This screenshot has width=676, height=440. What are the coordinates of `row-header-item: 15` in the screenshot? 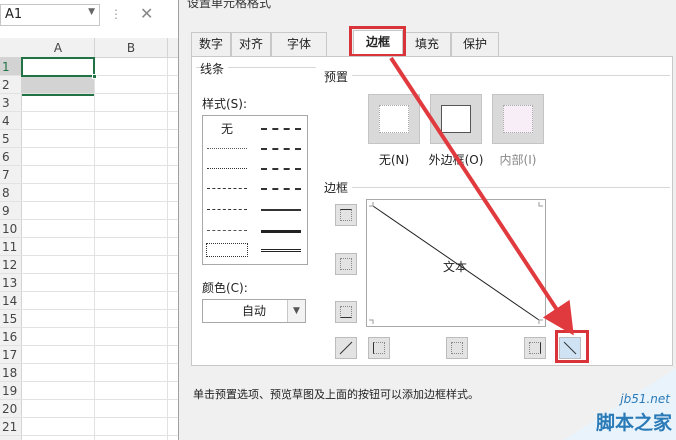 It's located at (11, 319).